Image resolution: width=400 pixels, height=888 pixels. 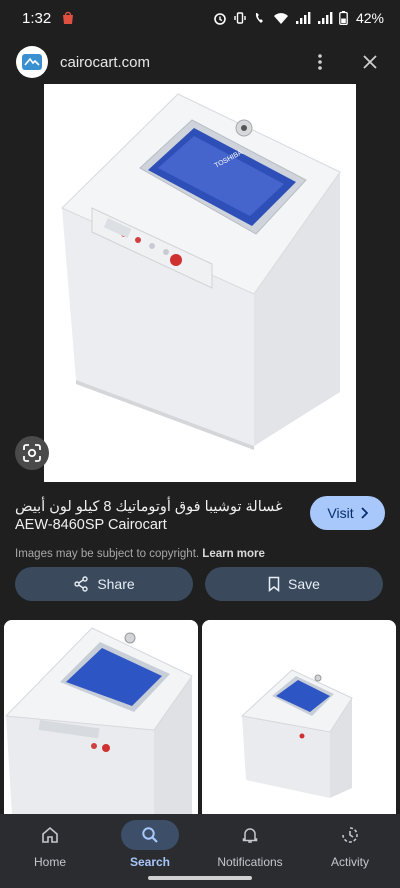 I want to click on more-vert-icon, so click(x=320, y=62).